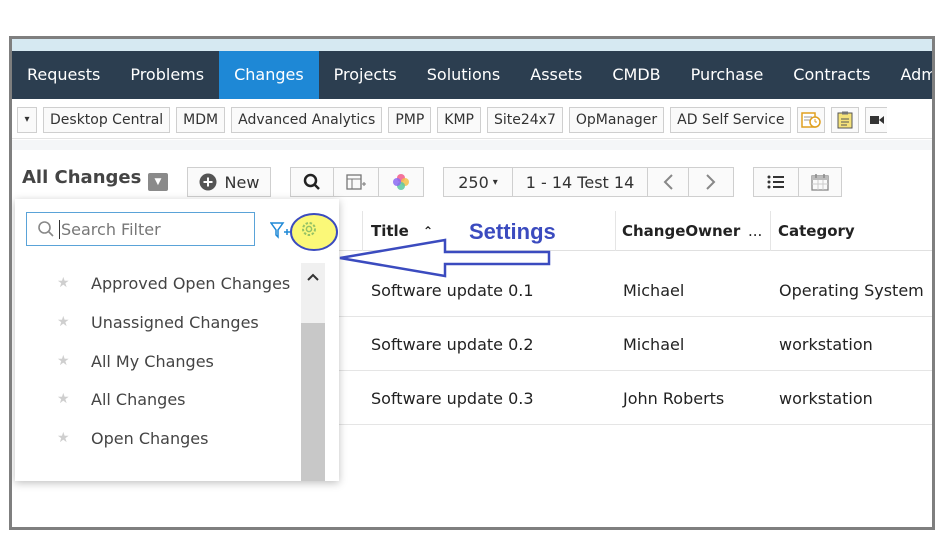 The width and height of the screenshot is (949, 545). I want to click on annotation-overlay, so click(420, 245).